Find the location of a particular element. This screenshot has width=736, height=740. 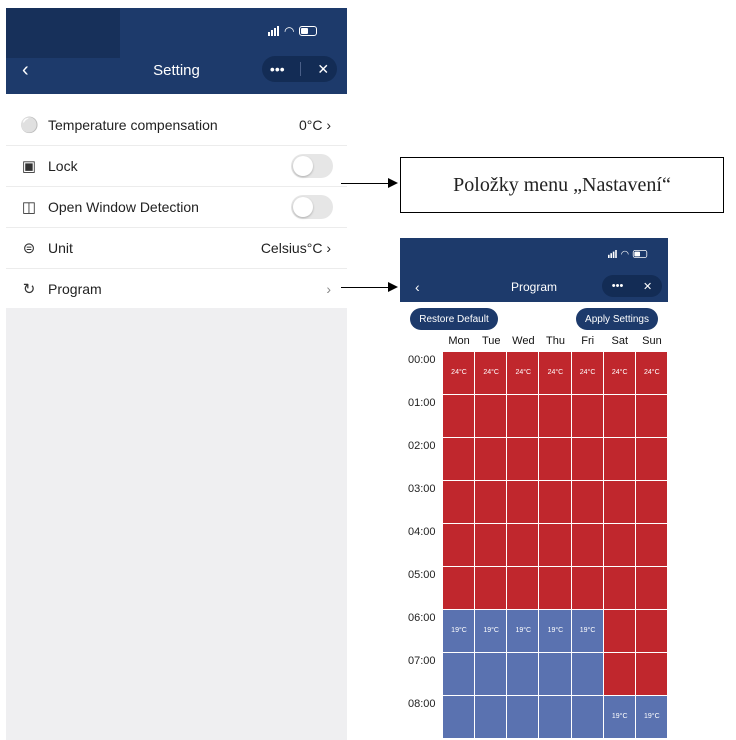

lock-toggle is located at coordinates (312, 165).